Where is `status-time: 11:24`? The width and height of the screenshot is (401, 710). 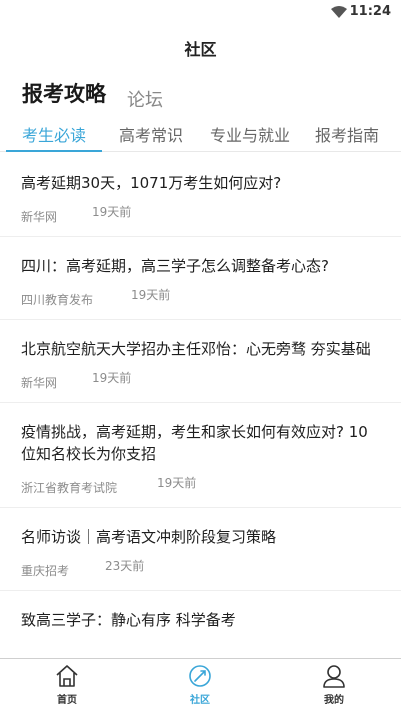 status-time: 11:24 is located at coordinates (370, 11).